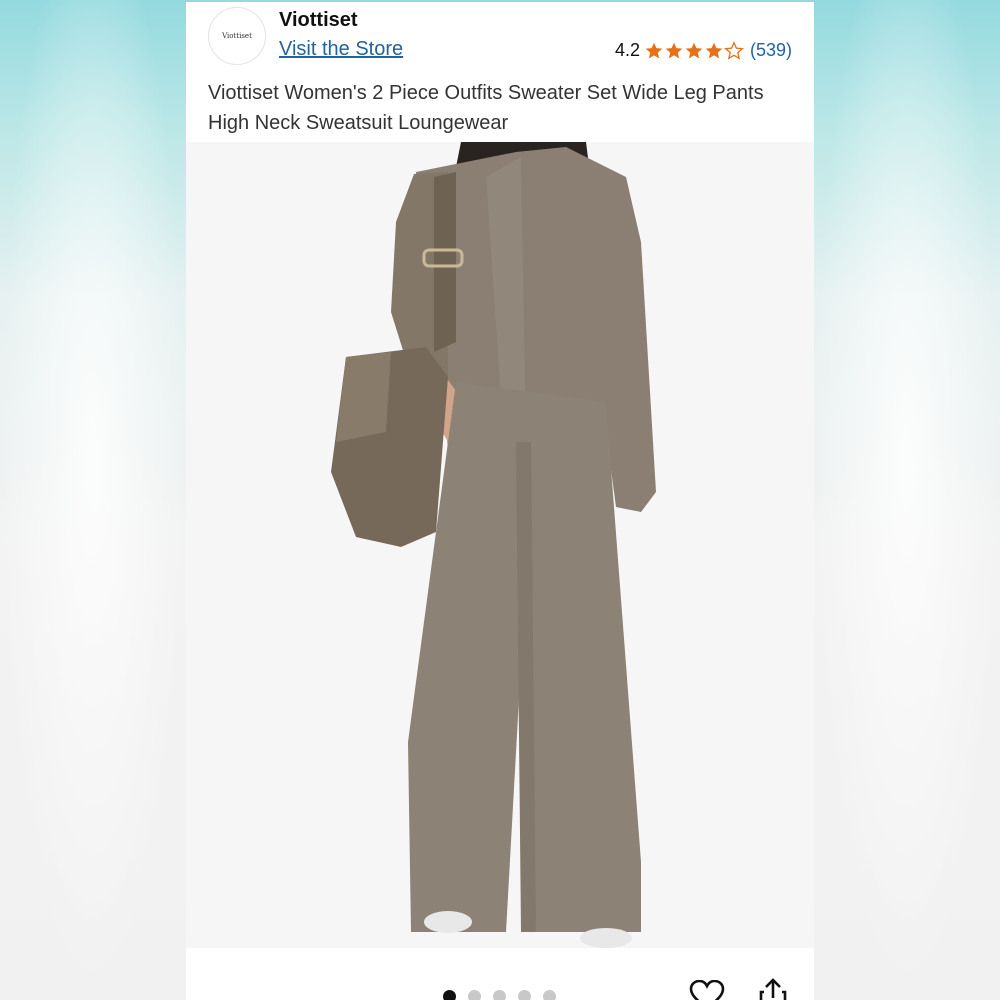 This screenshot has width=1000, height=1000. What do you see at coordinates (341, 49) in the screenshot?
I see `visit-store-link: Visit the Store` at bounding box center [341, 49].